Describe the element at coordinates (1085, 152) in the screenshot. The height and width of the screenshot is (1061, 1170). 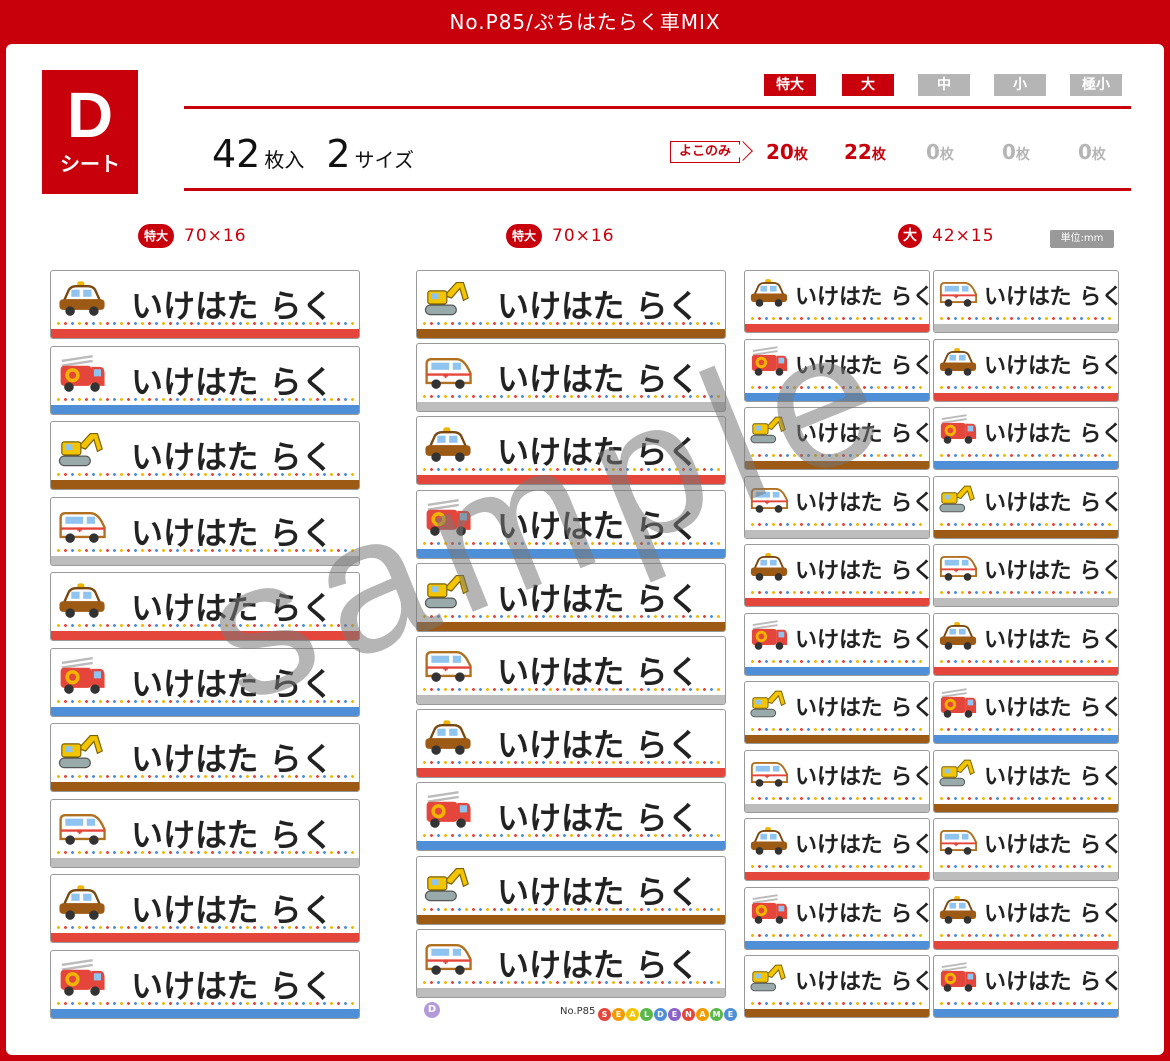
I see `quantity-number: 0` at that location.